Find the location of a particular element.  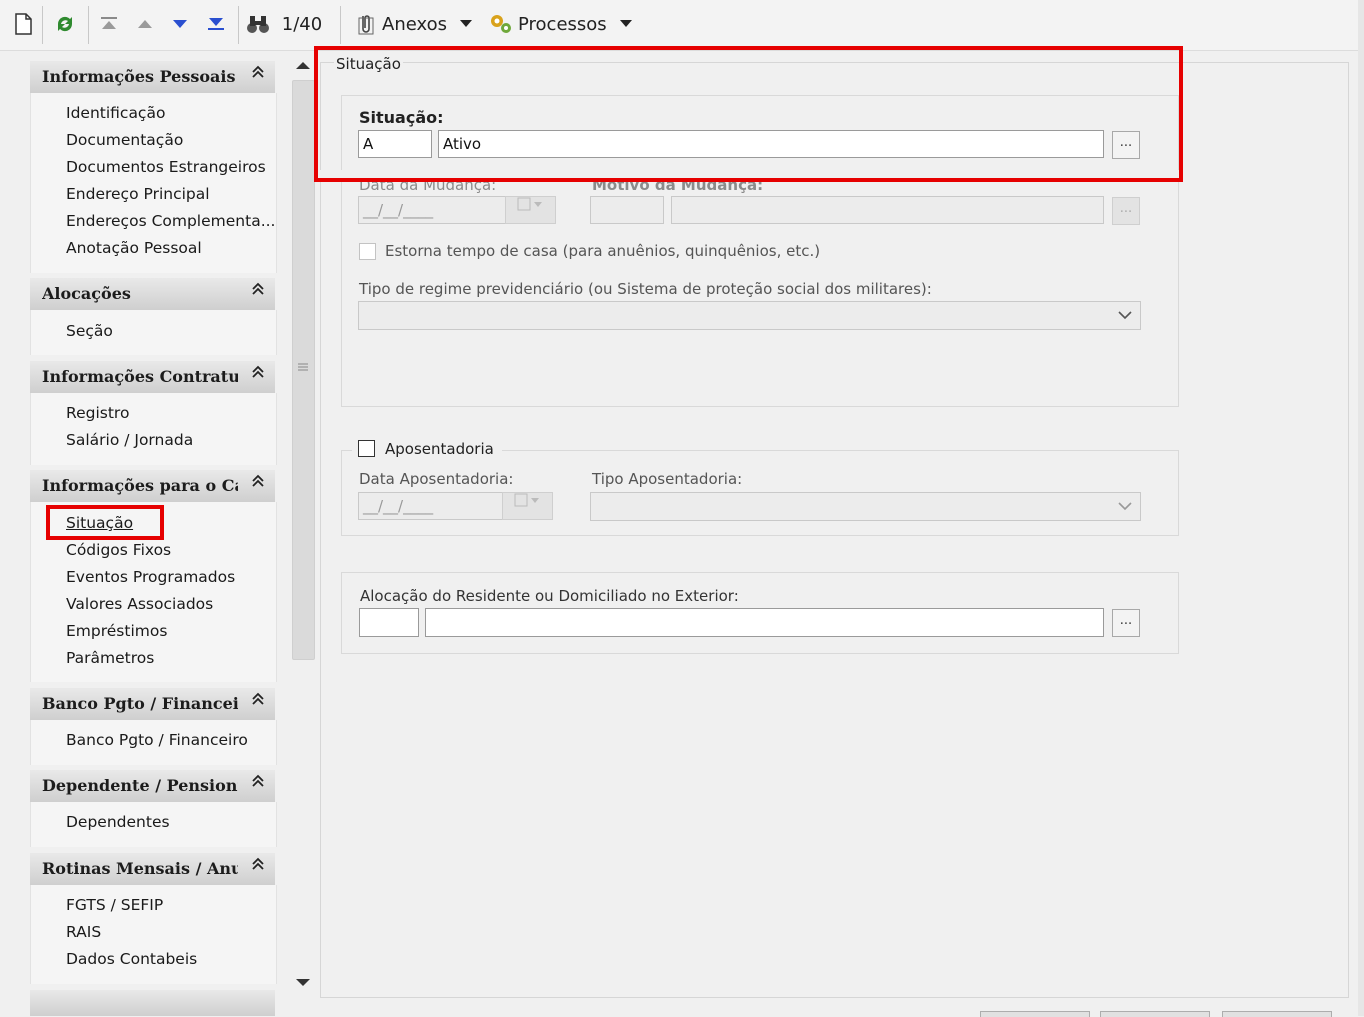

attachments-menu: Anexos is located at coordinates (417, 24).